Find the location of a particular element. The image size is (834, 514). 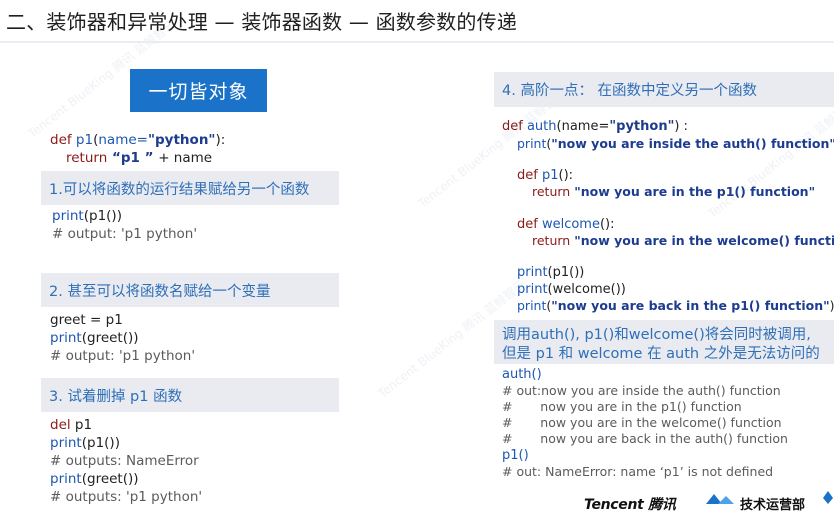

code-line: def p1(): is located at coordinates (545, 175).